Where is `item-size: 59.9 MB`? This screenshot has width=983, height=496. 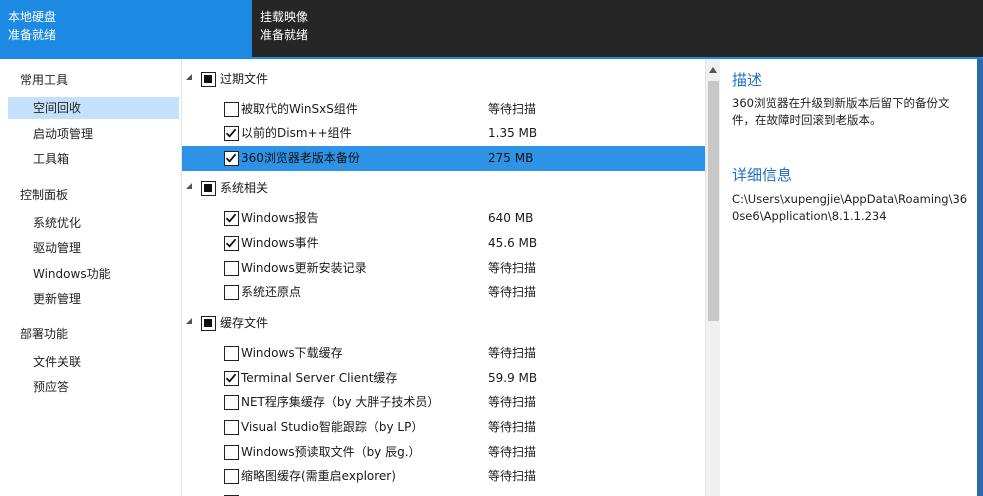
item-size: 59.9 MB is located at coordinates (513, 378).